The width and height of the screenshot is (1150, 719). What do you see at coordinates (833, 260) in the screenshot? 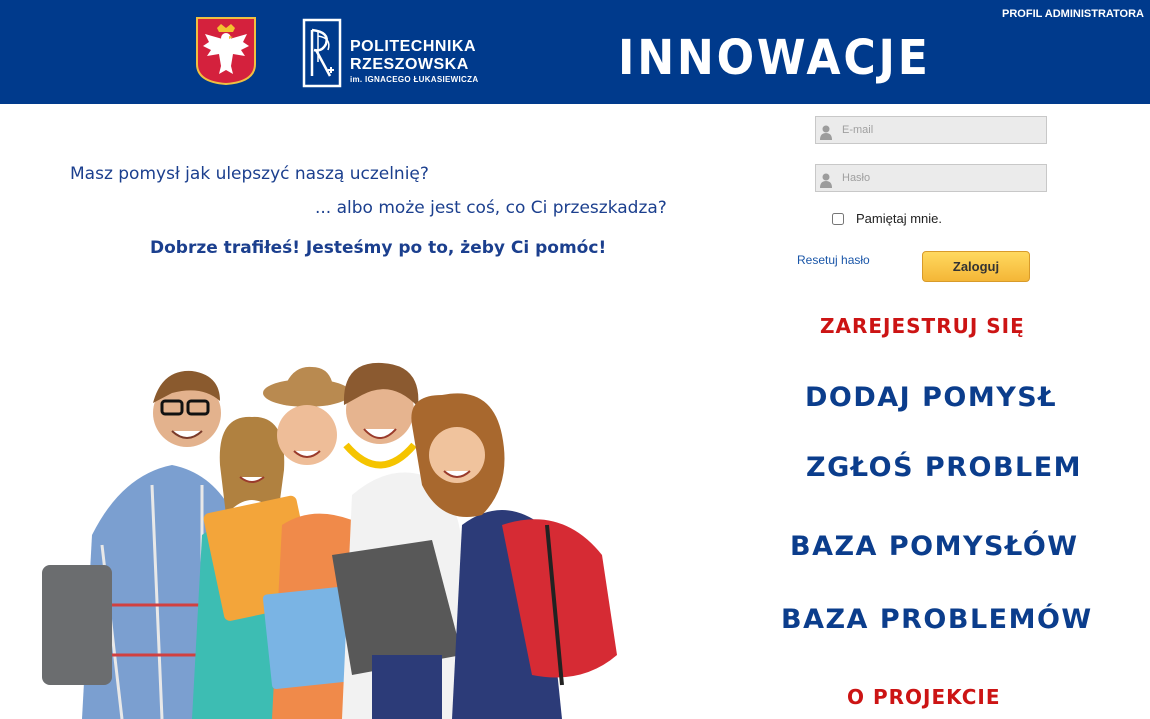
I see `reset-password-link: Resetuj hasło` at bounding box center [833, 260].